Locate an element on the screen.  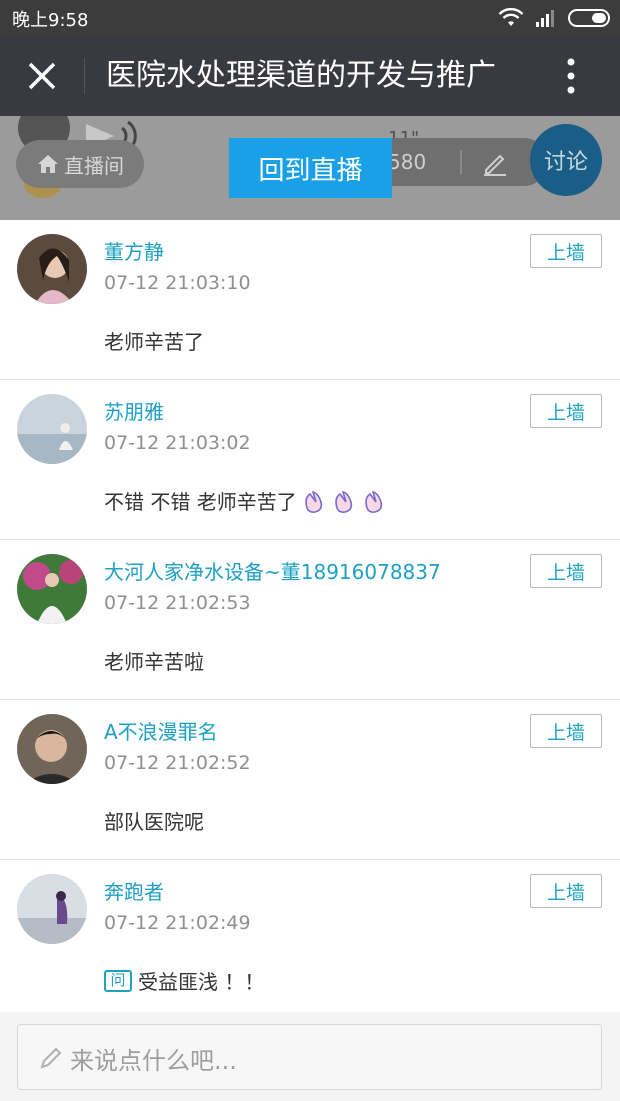
live-room-button: 直播间 is located at coordinates (80, 164).